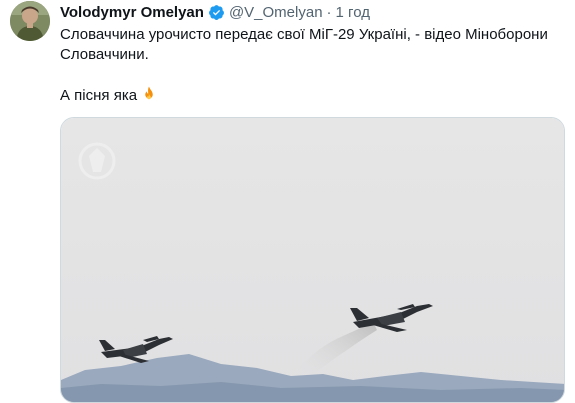 Image resolution: width=575 pixels, height=403 pixels. Describe the element at coordinates (149, 94) in the screenshot. I see `fire-icon` at that location.